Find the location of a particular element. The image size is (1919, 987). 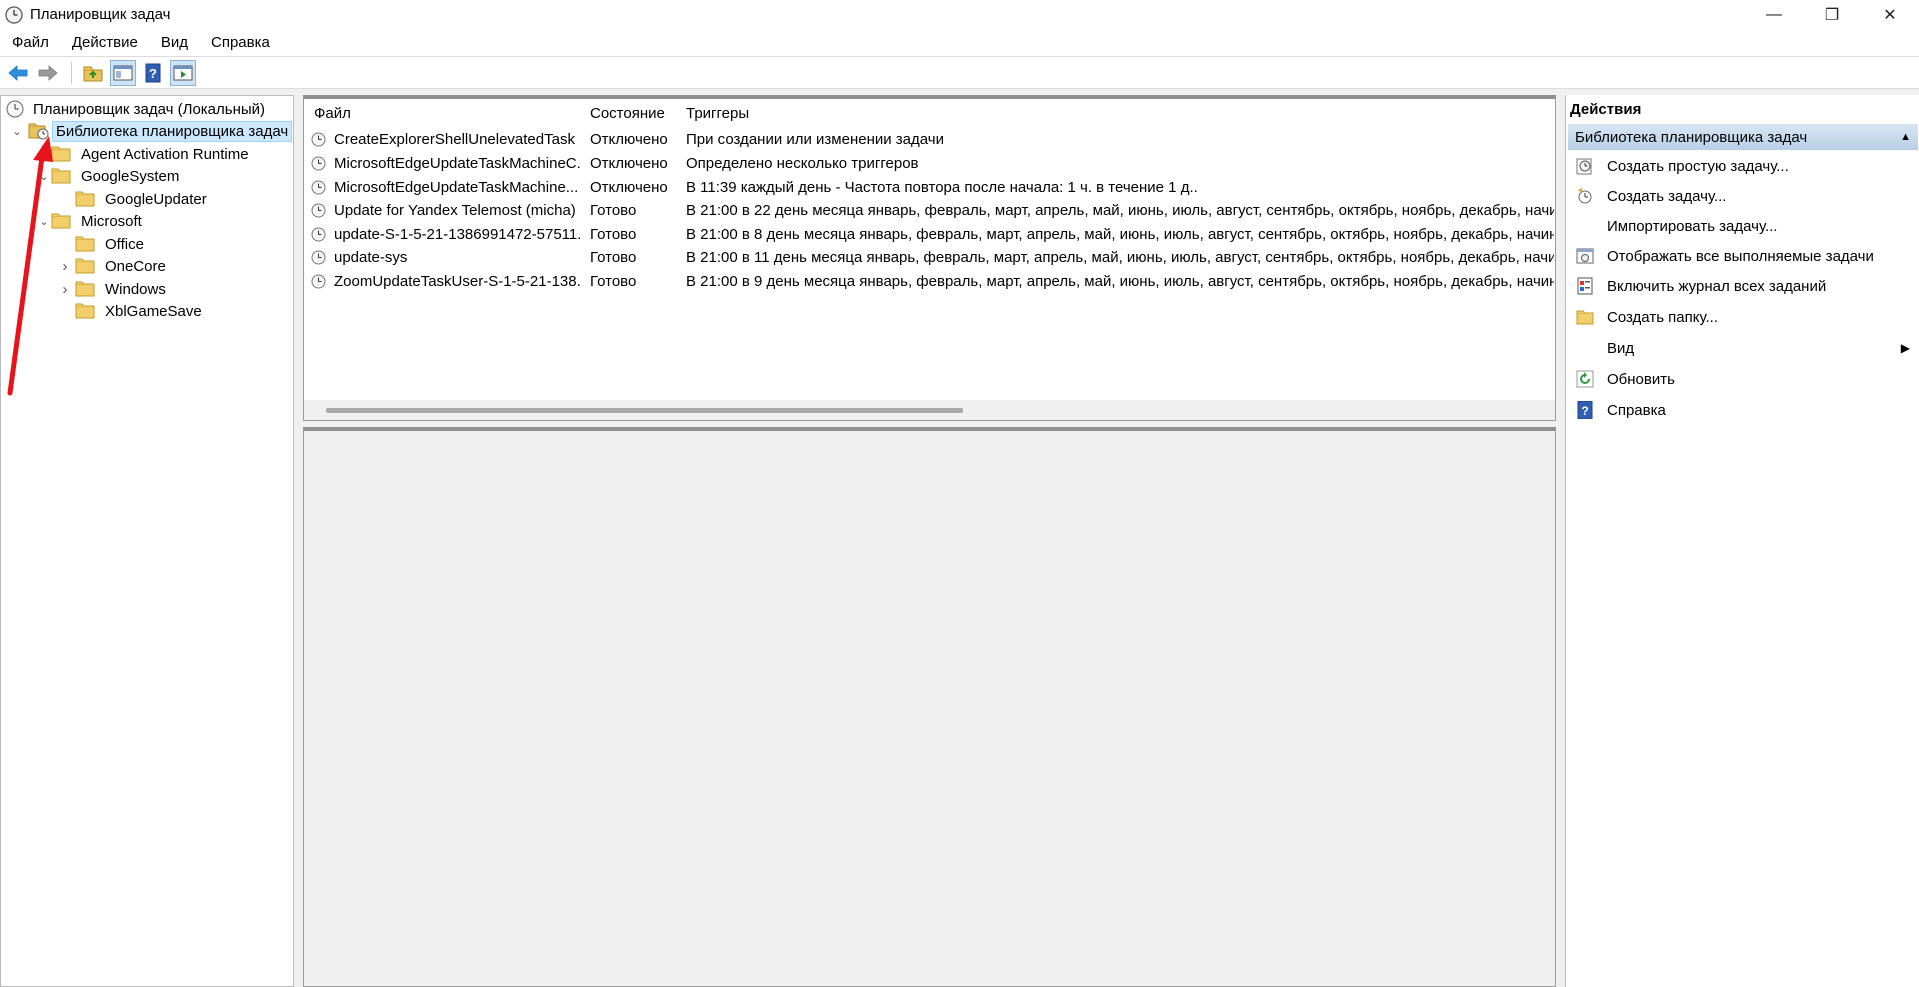

tree-item-googlesystem: ⌄ GoogleSystem is located at coordinates (110, 176).